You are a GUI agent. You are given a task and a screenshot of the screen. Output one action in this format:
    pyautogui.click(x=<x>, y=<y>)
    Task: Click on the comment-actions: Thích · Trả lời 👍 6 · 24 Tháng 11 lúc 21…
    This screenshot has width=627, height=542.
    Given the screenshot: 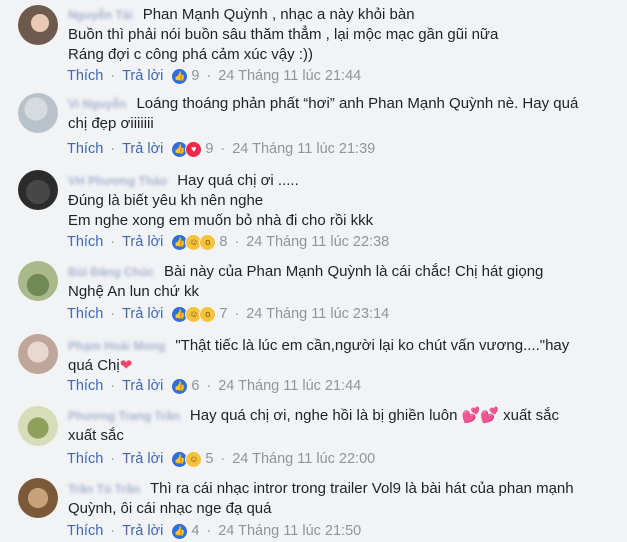 What is the action you would take?
    pyautogui.click(x=214, y=386)
    